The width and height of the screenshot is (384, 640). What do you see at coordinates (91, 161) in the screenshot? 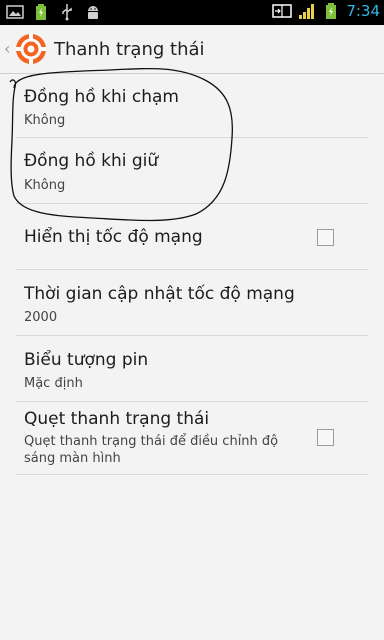
I see `setting-label: Đồng hồ khi giữ` at bounding box center [91, 161].